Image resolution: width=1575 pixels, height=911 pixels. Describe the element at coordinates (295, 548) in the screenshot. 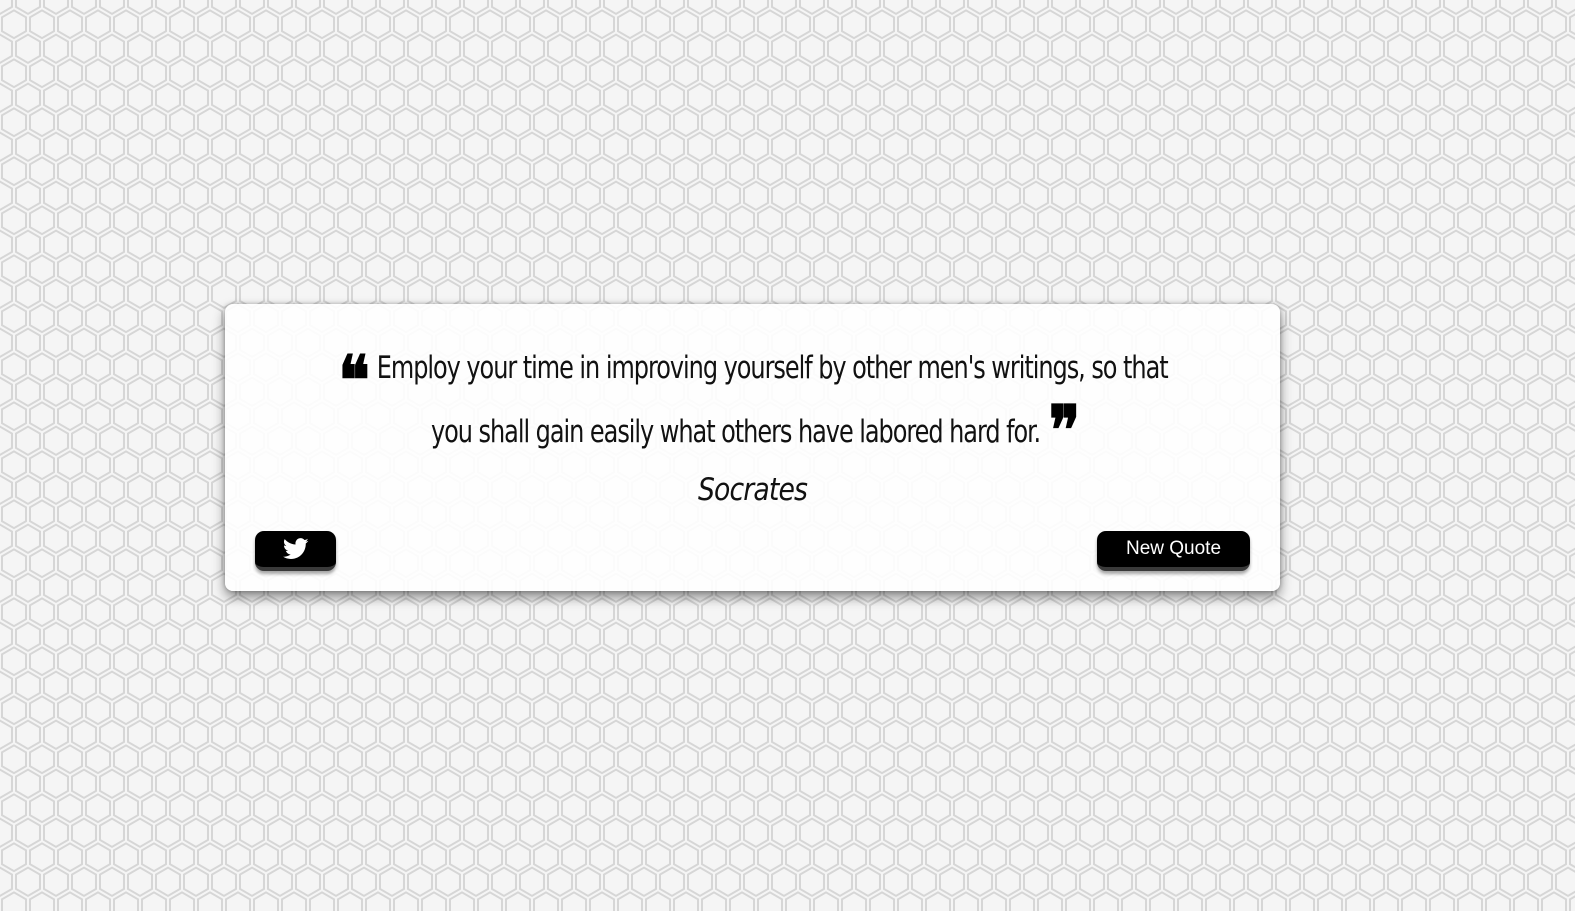

I see `twitter-icon` at that location.